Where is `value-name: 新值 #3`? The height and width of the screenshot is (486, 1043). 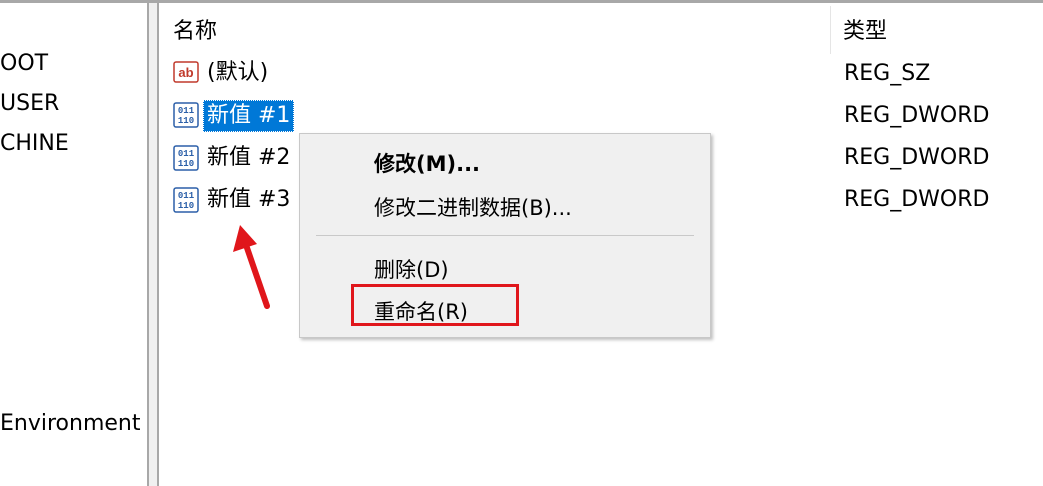
value-name: 新值 #3 is located at coordinates (249, 199).